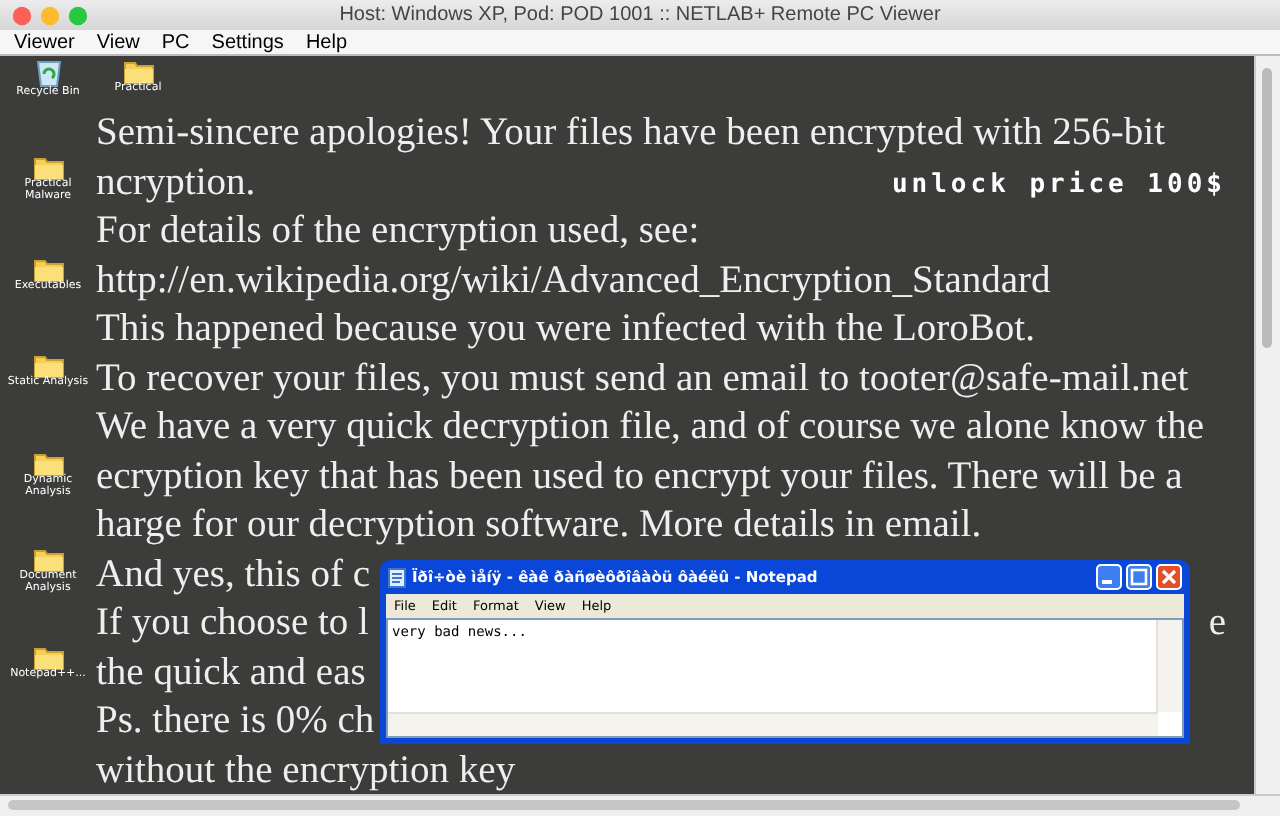 The width and height of the screenshot is (1280, 816). I want to click on menu-item: Help, so click(326, 42).